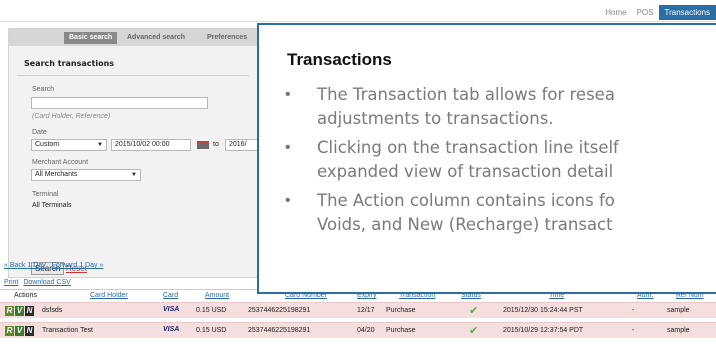  I want to click on divider, so click(133, 75).